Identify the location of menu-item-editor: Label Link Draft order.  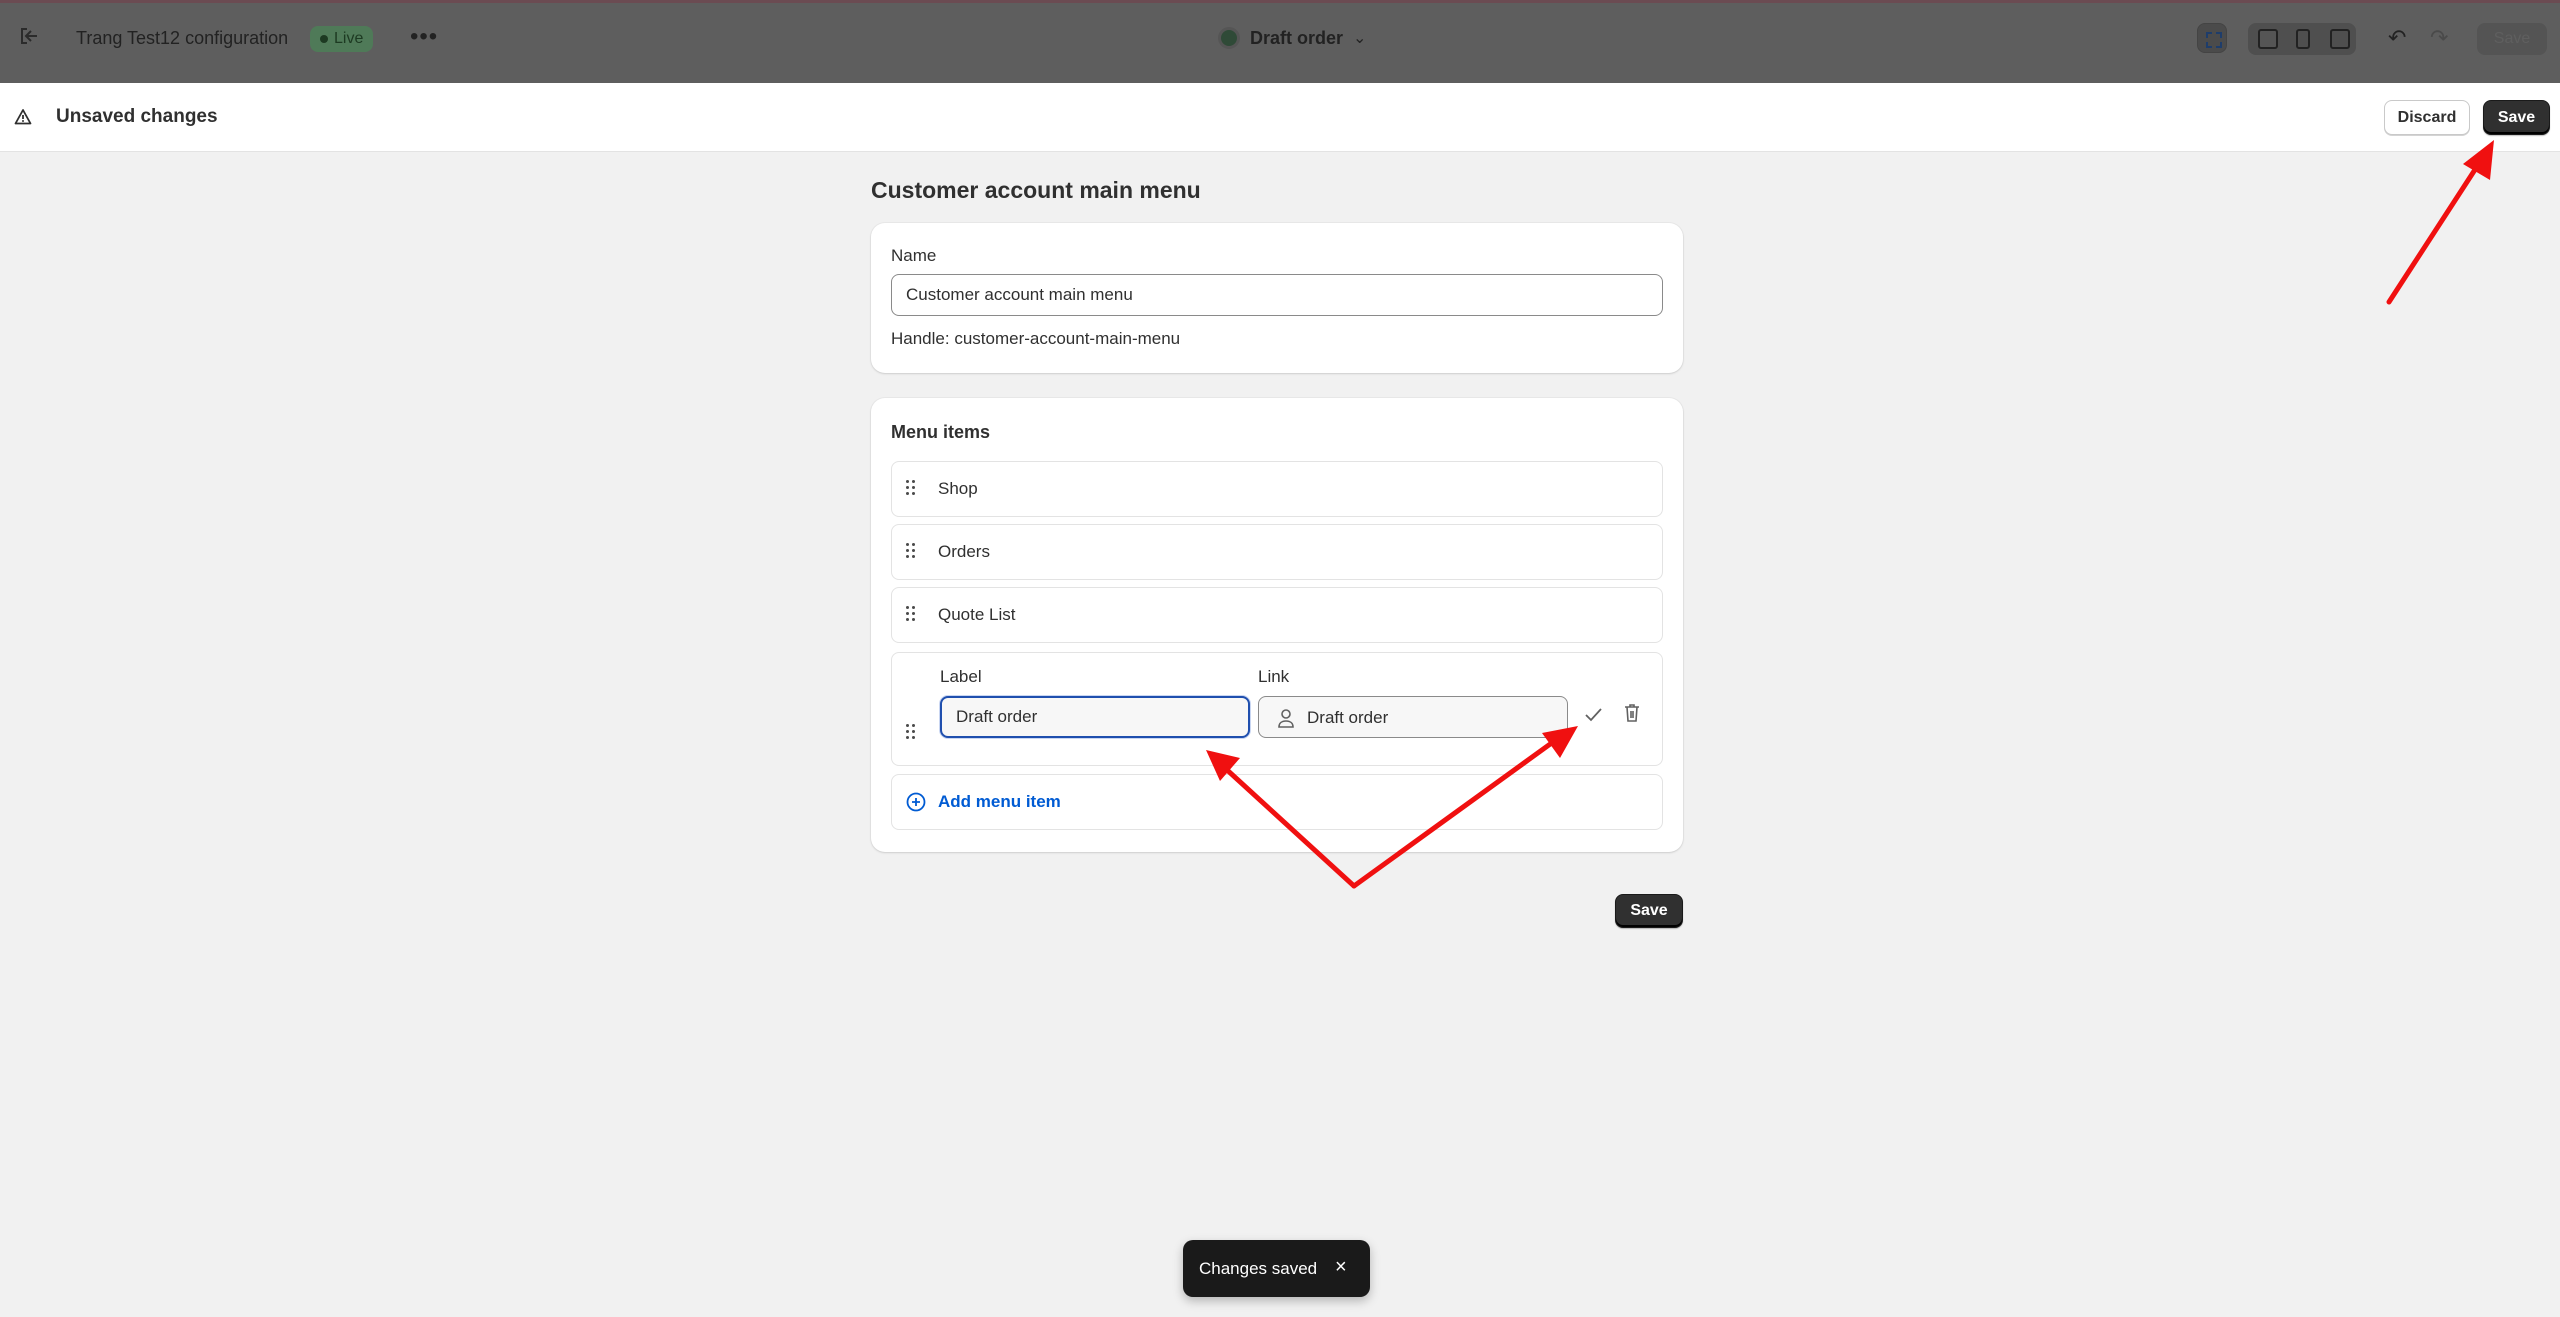
(1277, 709).